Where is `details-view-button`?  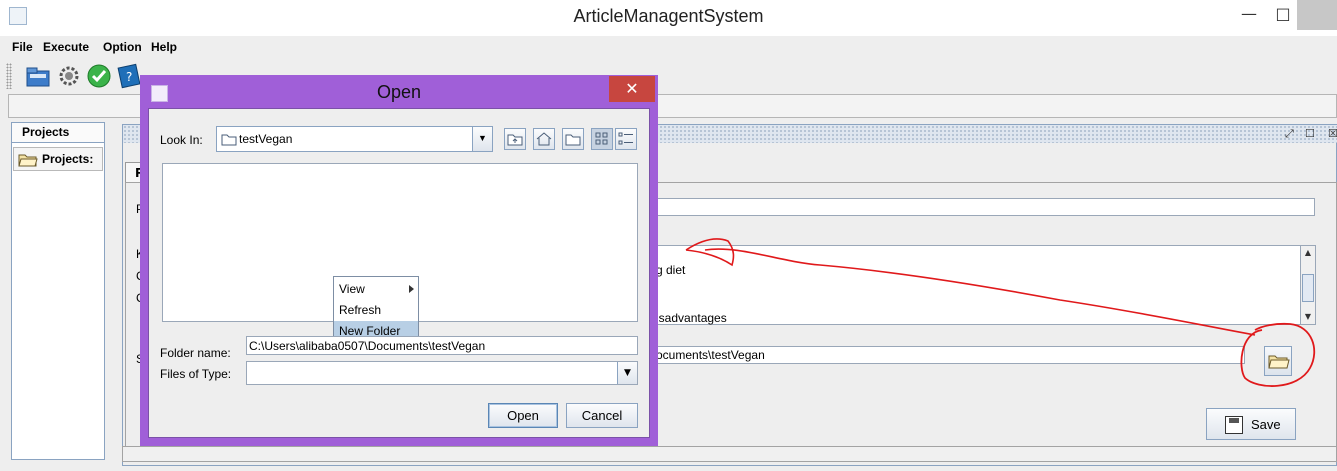 details-view-button is located at coordinates (626, 139).